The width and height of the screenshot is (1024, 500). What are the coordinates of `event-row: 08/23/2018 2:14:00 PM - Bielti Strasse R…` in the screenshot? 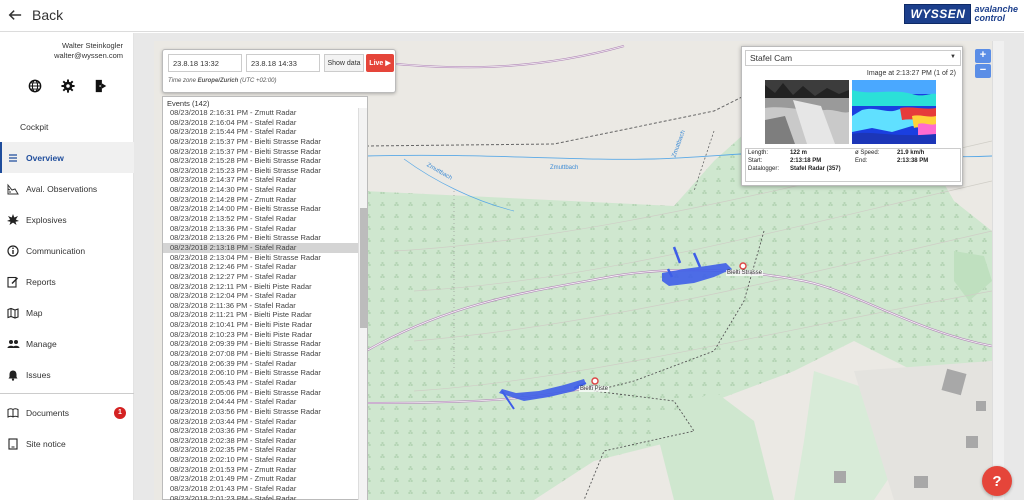 It's located at (261, 209).